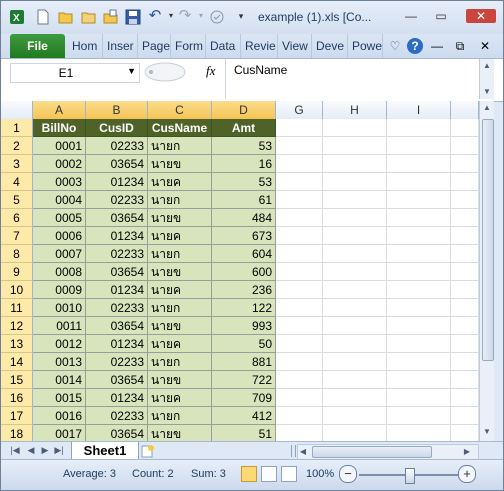  Describe the element at coordinates (17, 218) in the screenshot. I see `row-header: 6` at that location.